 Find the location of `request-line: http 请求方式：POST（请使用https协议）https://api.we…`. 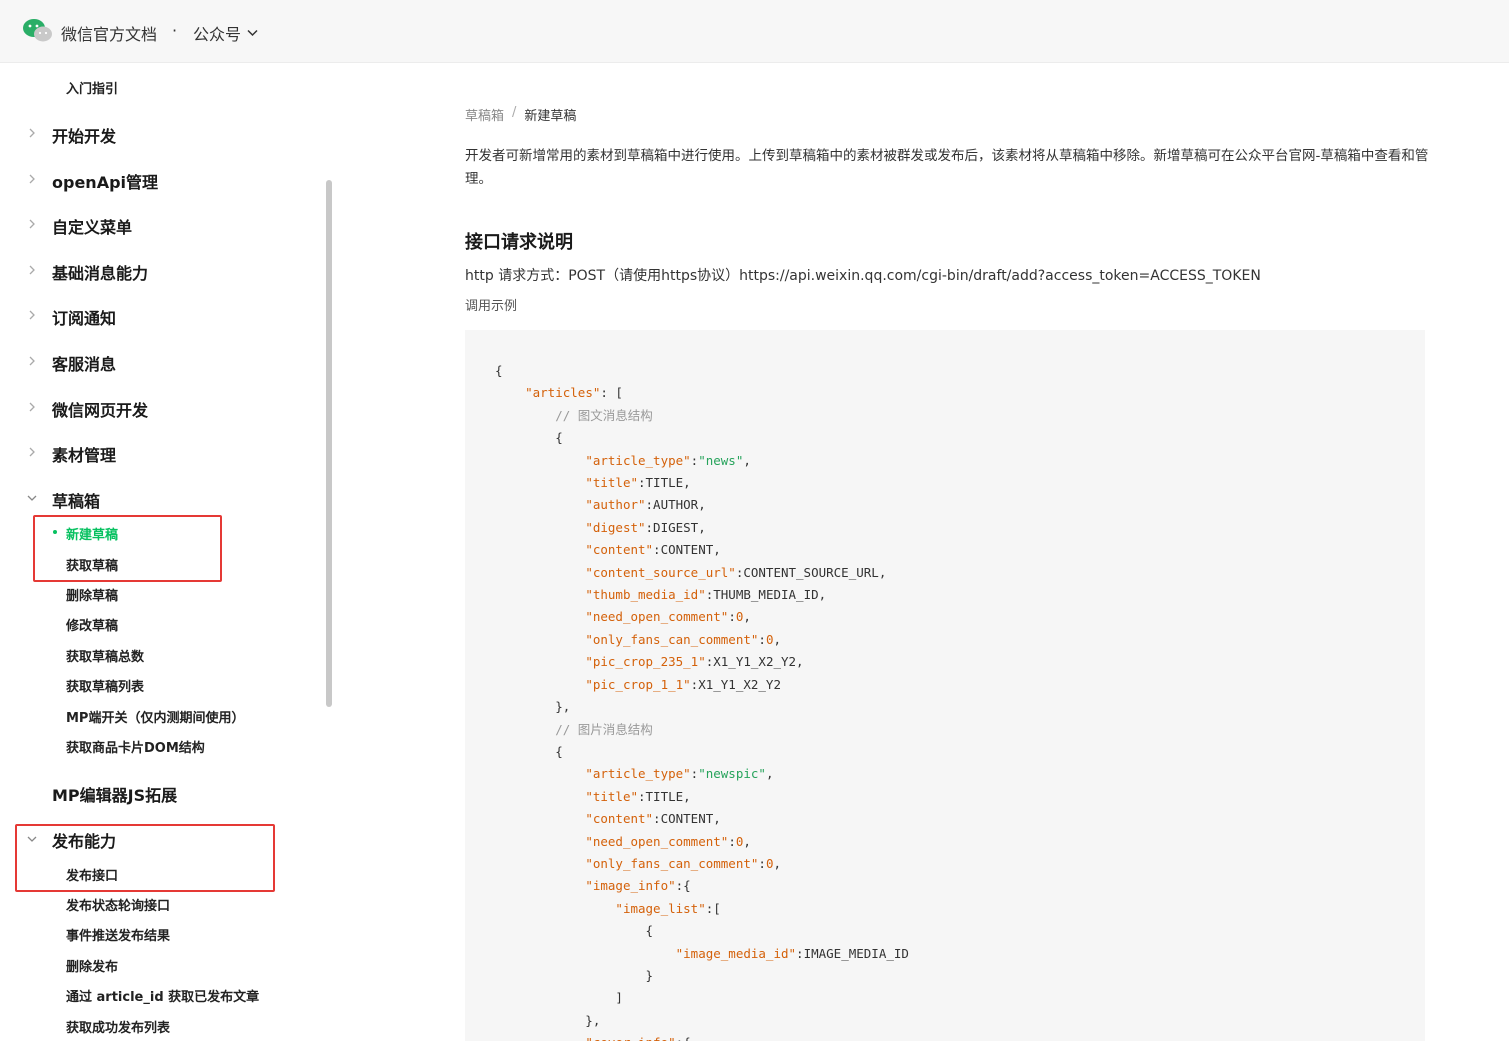

request-line: http 请求方式：POST（请使用https协议）https://api.we… is located at coordinates (863, 276).